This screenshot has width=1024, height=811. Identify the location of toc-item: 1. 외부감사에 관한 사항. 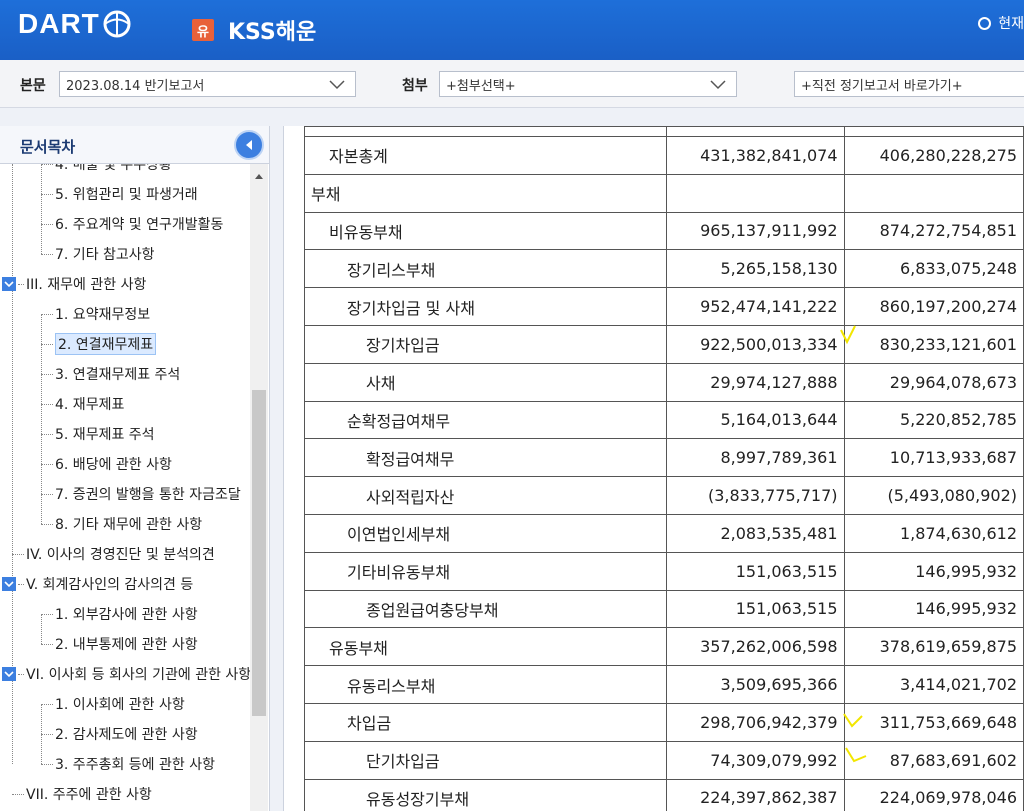
(119, 614).